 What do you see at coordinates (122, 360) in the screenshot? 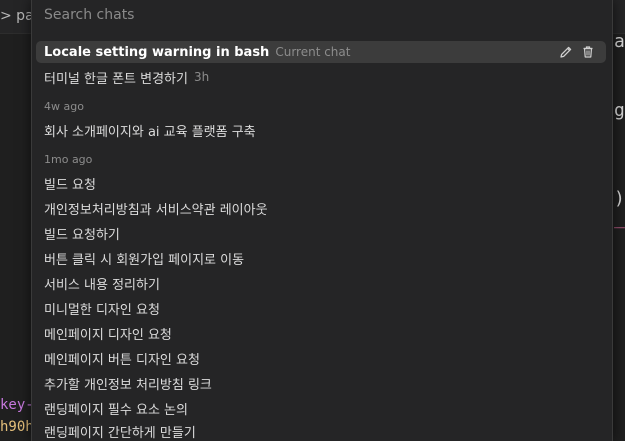
I see `chat-item-label: 메인페이지 버튼 디자인 요청` at bounding box center [122, 360].